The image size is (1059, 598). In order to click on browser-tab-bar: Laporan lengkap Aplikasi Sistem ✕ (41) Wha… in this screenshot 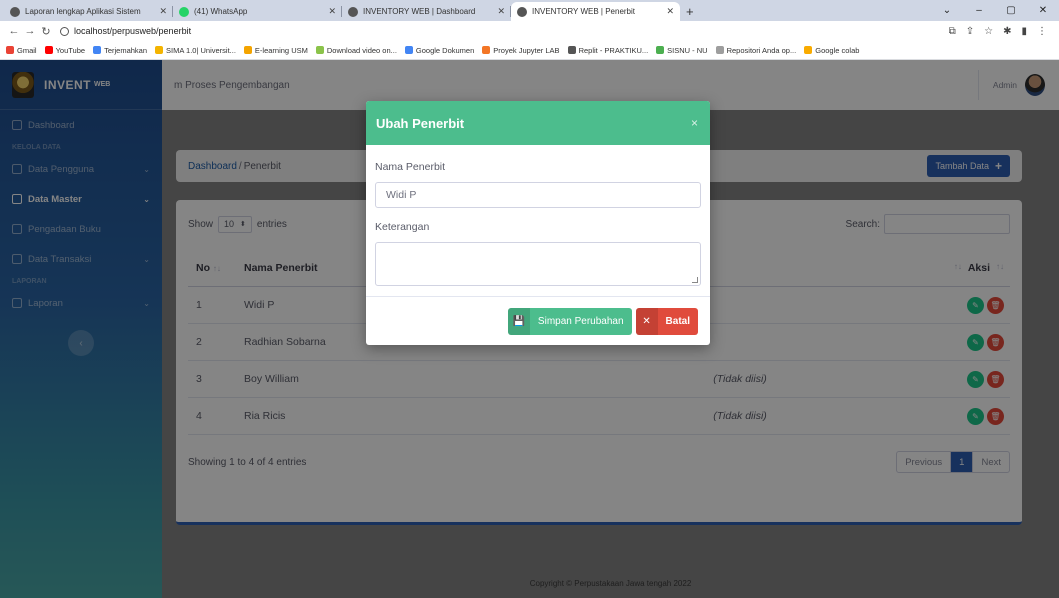, I will do `click(529, 10)`.